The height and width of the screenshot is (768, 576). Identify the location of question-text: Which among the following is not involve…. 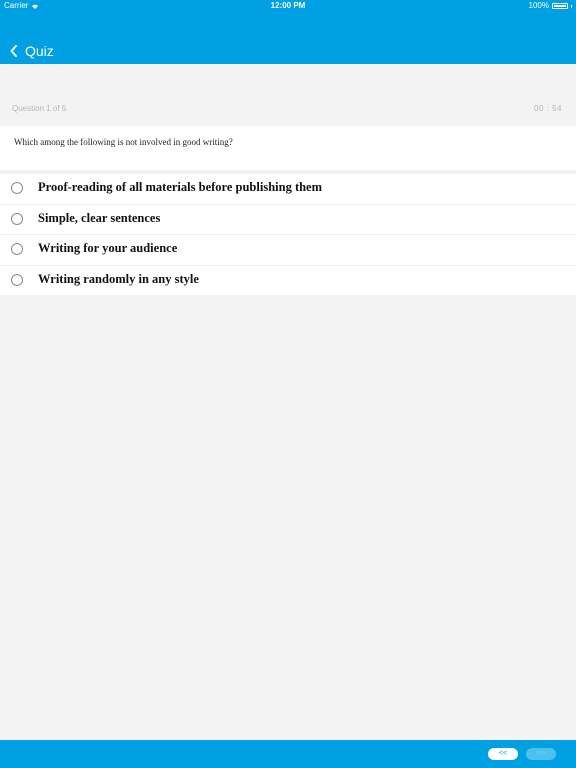
(123, 142).